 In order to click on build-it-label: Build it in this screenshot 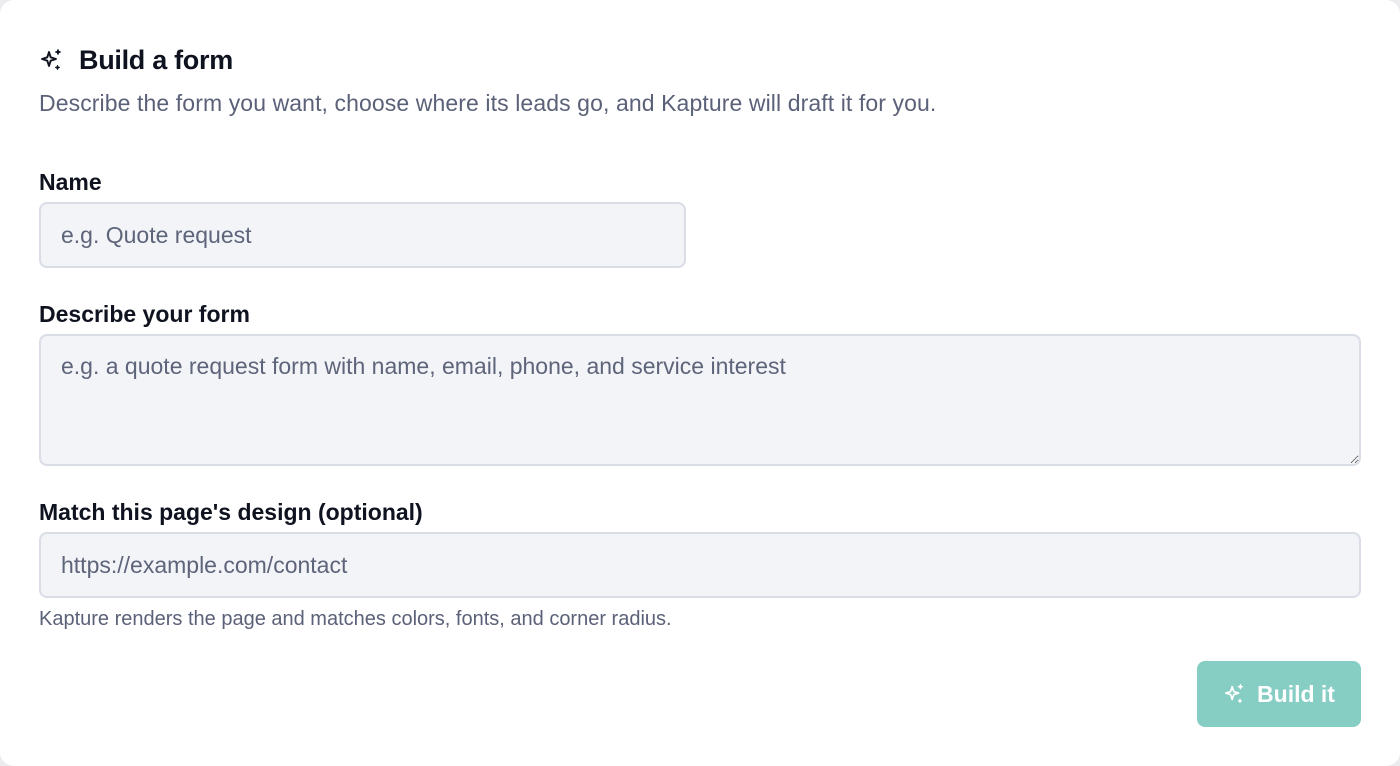, I will do `click(1296, 693)`.